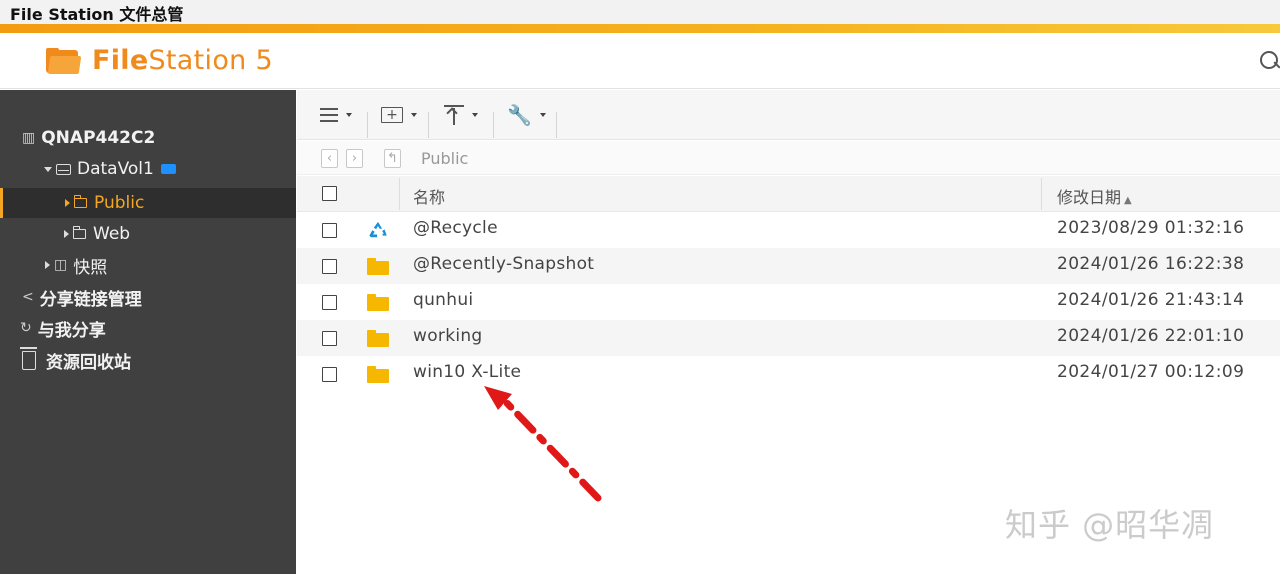 The image size is (1280, 574). Describe the element at coordinates (788, 338) in the screenshot. I see `table-row: working 2024/01/26 22:01:10` at that location.